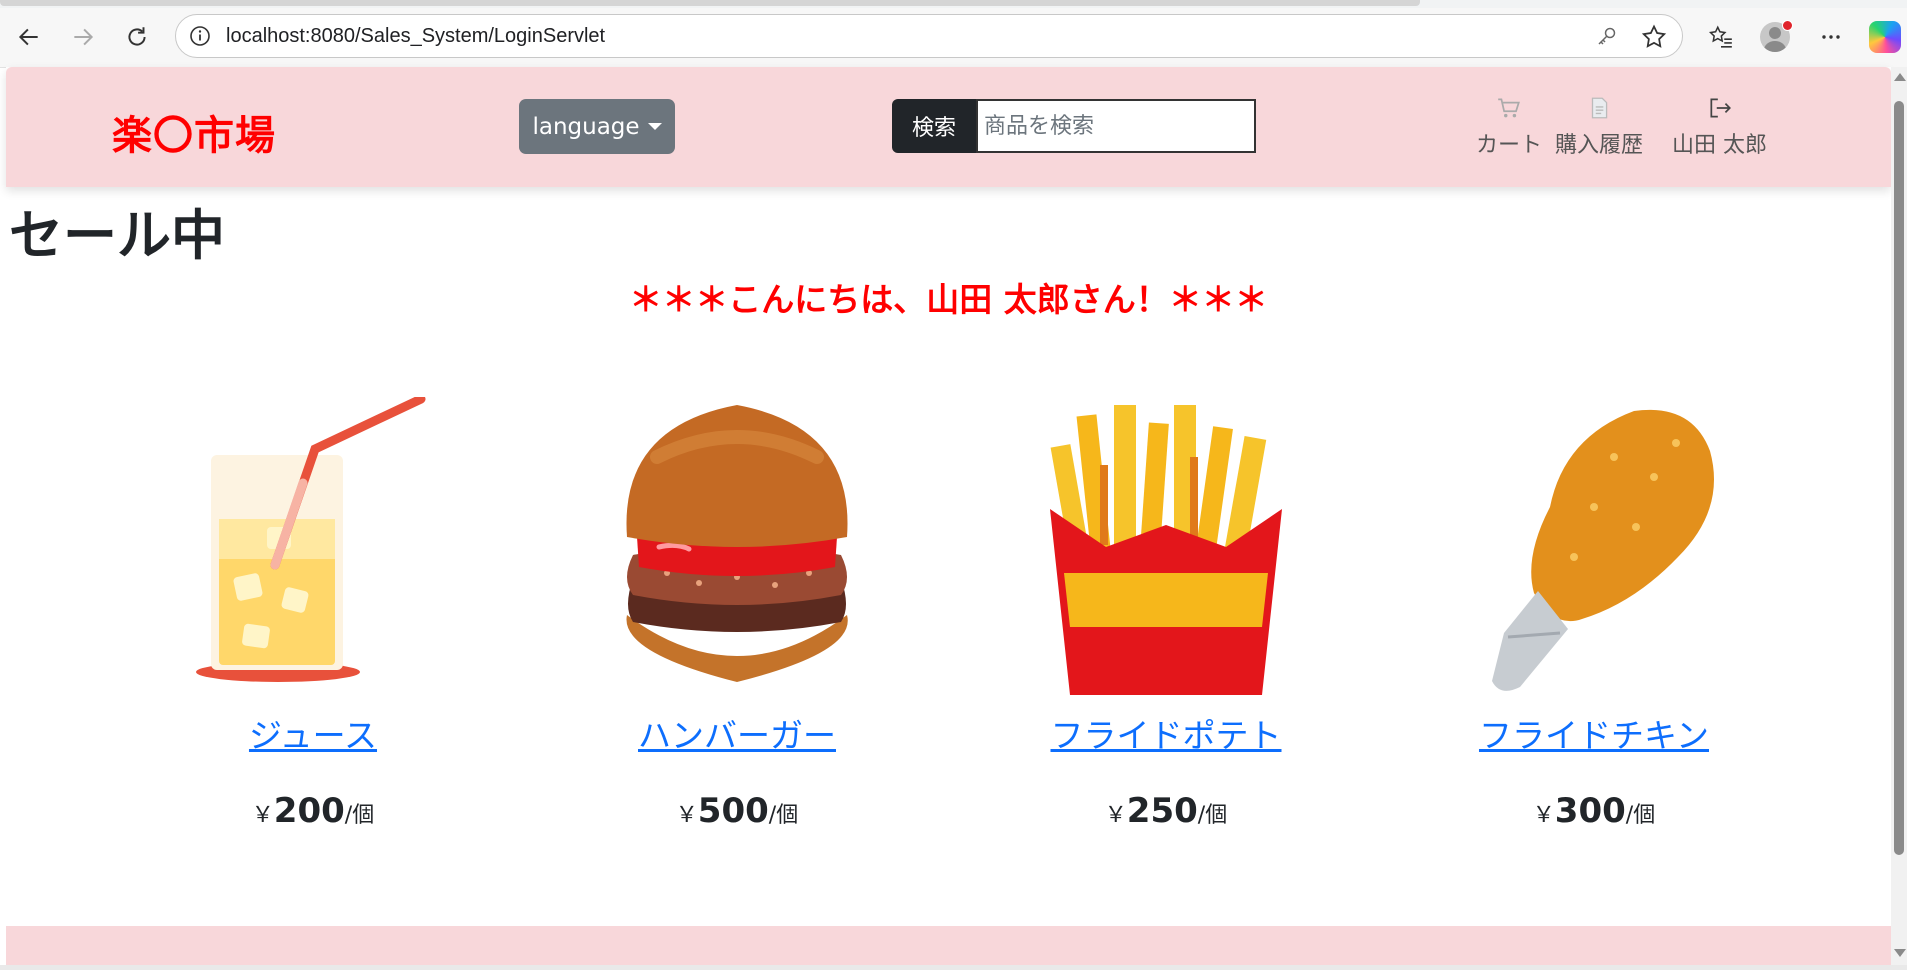 The height and width of the screenshot is (970, 1907). What do you see at coordinates (1787, 25) in the screenshot?
I see `notification-dot` at bounding box center [1787, 25].